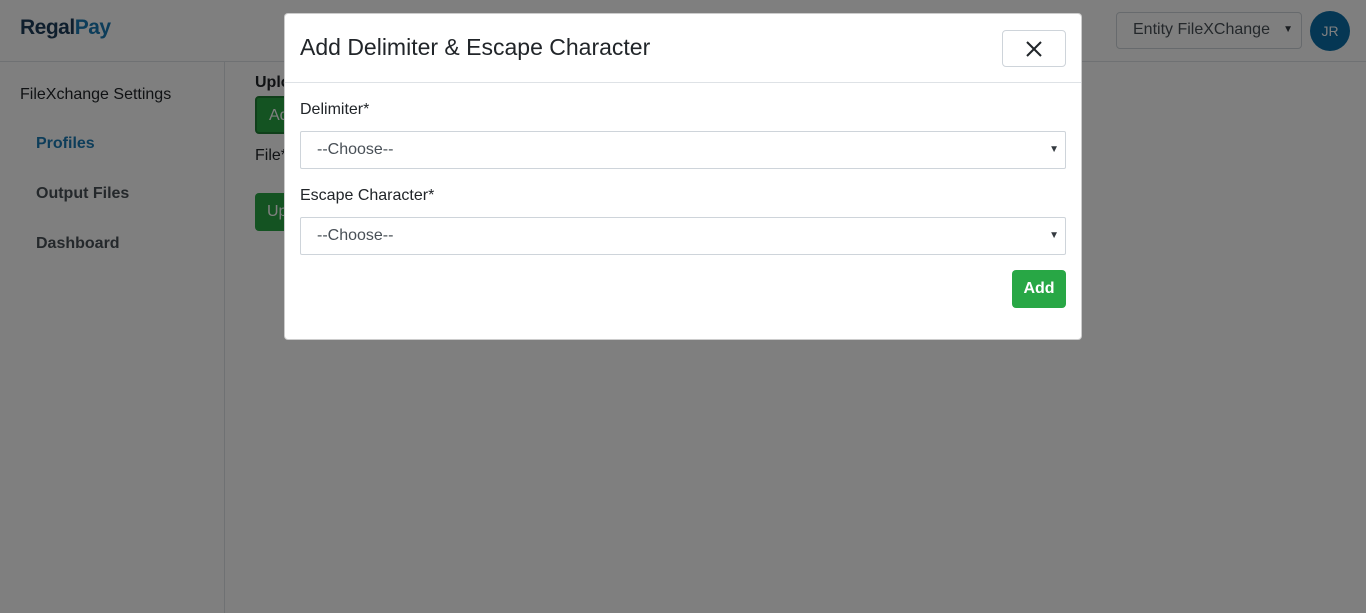  What do you see at coordinates (683, 236) in the screenshot?
I see `escape-character-select: --Choose-- ▼` at bounding box center [683, 236].